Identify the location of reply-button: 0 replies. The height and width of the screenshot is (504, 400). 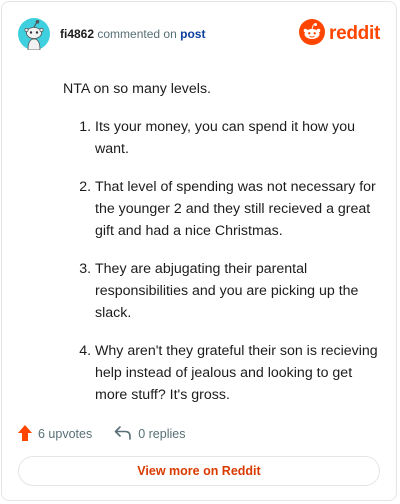
(149, 434).